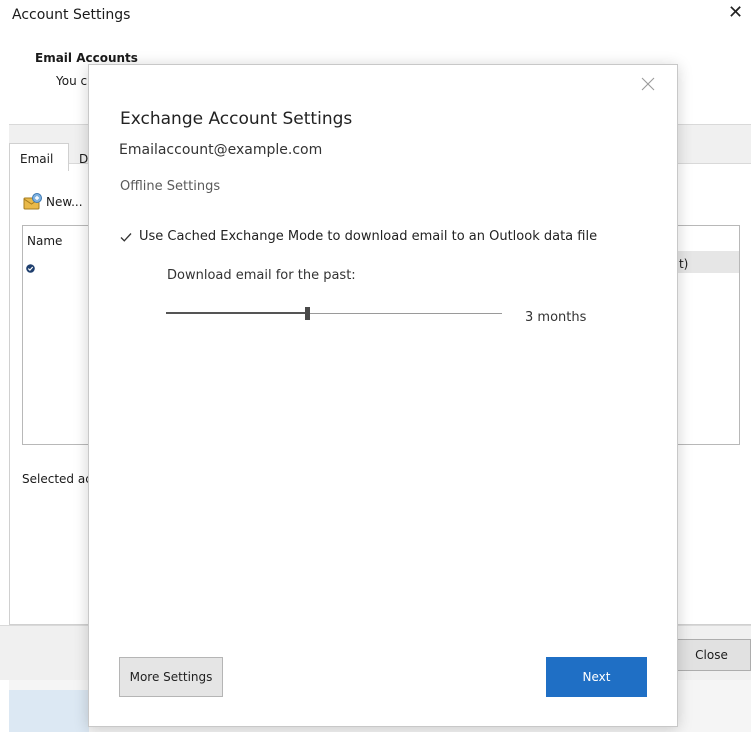 The width and height of the screenshot is (751, 732). What do you see at coordinates (39, 157) in the screenshot?
I see `tab-email: Email` at bounding box center [39, 157].